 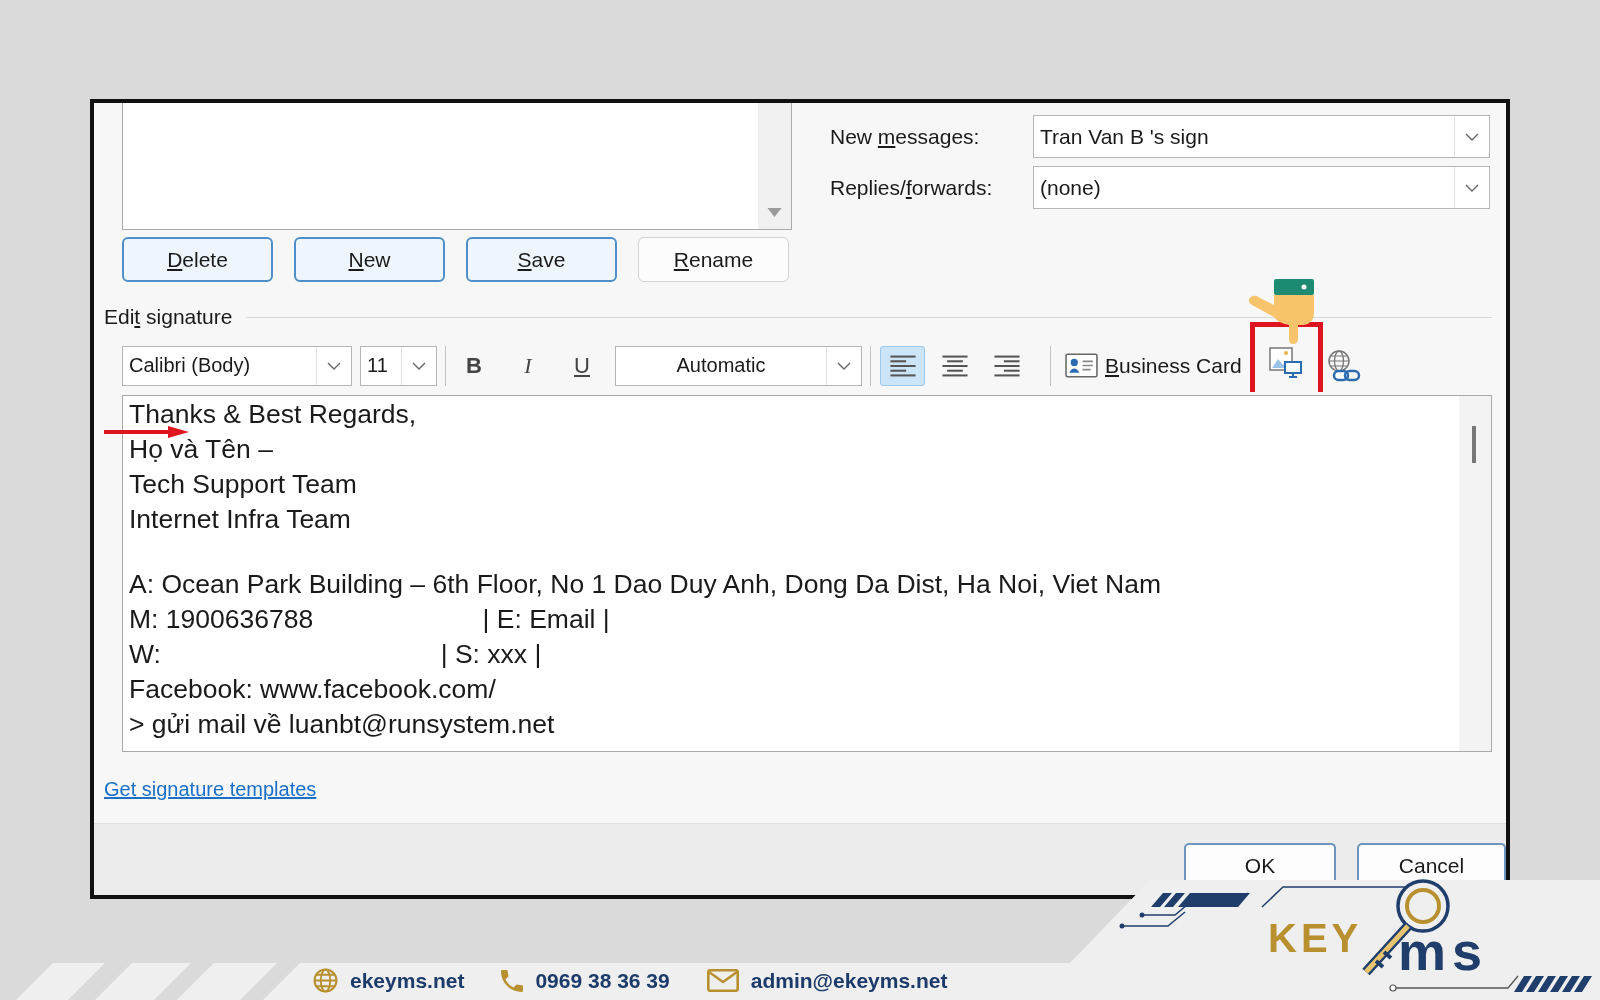 What do you see at coordinates (201, 449) in the screenshot?
I see `signature-line: Họ và Tên –` at bounding box center [201, 449].